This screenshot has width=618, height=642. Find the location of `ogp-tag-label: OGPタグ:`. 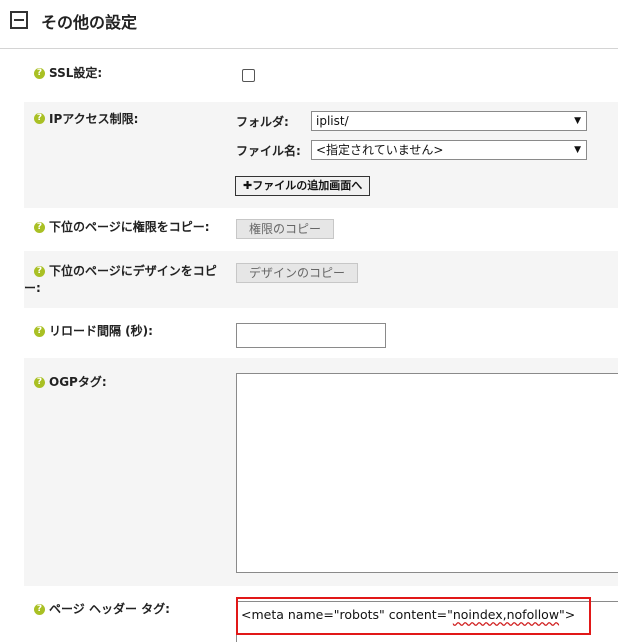

ogp-tag-label: OGPタグ: is located at coordinates (78, 382).